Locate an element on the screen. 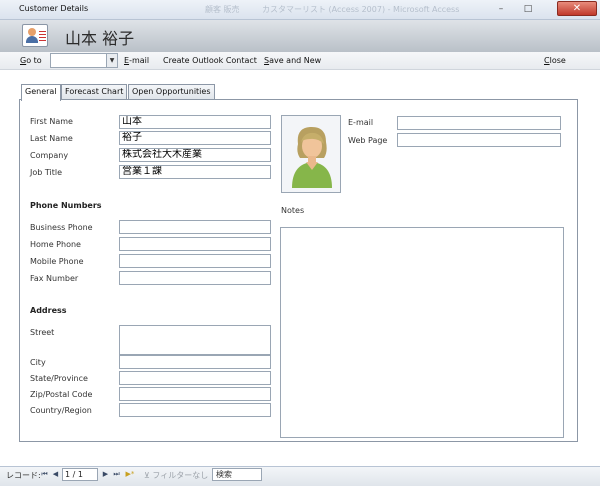  web-page-field is located at coordinates (479, 140).